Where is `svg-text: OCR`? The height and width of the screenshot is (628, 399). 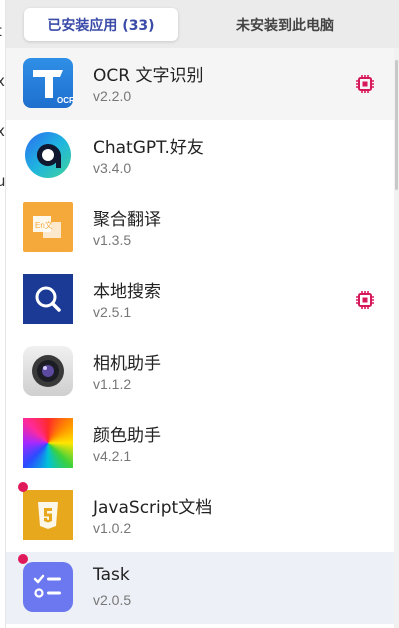
svg-text: OCR is located at coordinates (65, 100).